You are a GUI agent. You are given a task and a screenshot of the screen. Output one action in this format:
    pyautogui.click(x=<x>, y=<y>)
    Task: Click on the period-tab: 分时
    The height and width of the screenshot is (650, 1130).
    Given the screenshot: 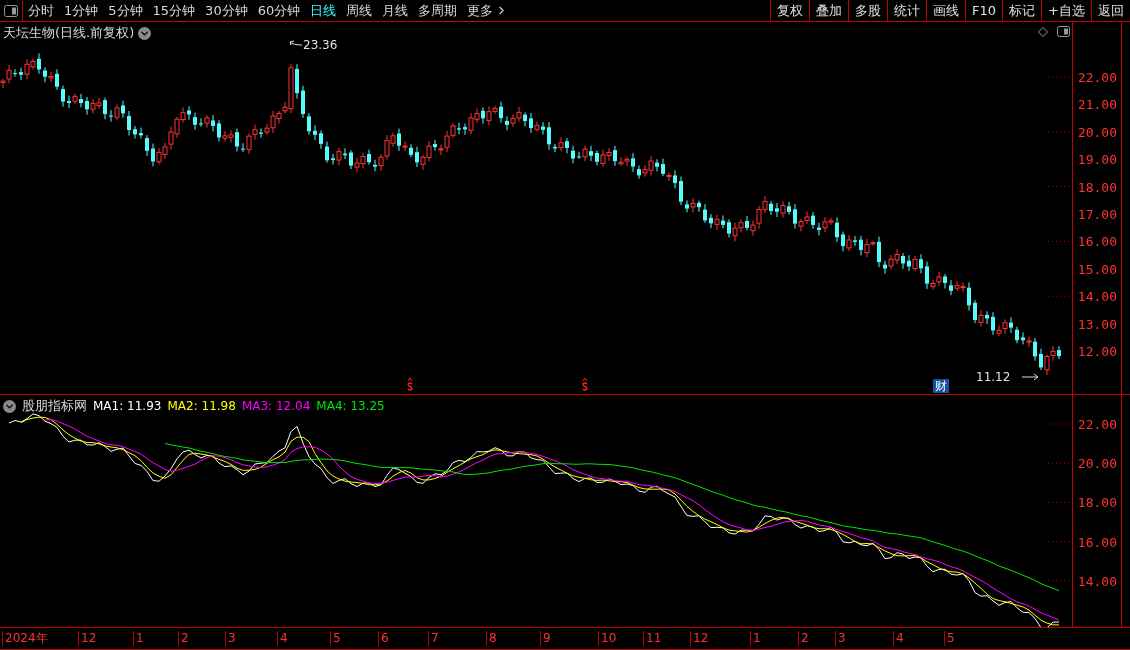 What is the action you would take?
    pyautogui.click(x=41, y=10)
    